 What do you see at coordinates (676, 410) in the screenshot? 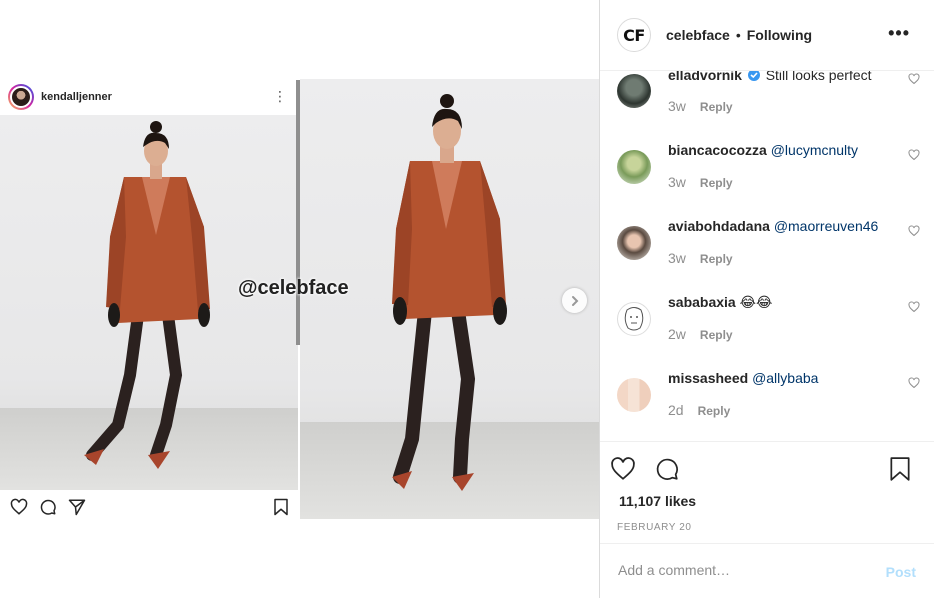
I see `comment-age: 2d` at bounding box center [676, 410].